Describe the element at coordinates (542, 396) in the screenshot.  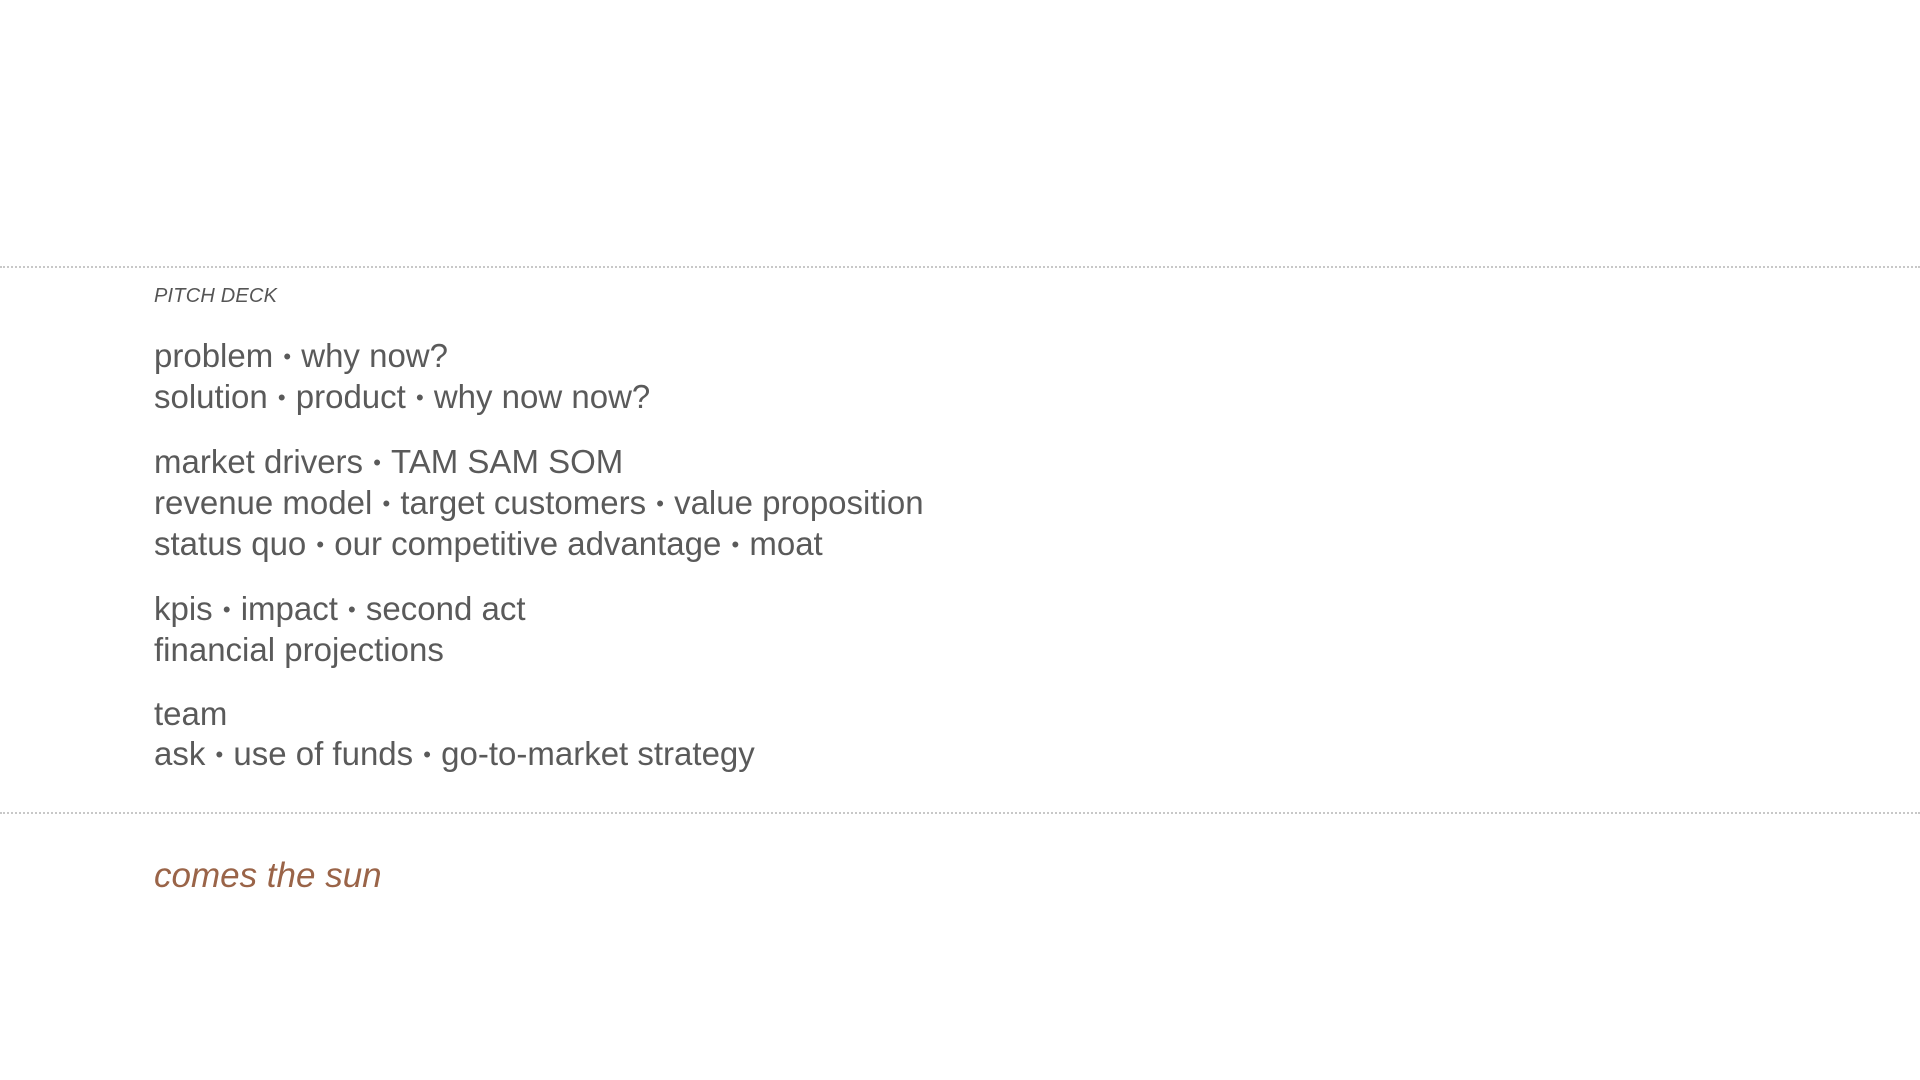
I see `outline-item: why now now?` at that location.